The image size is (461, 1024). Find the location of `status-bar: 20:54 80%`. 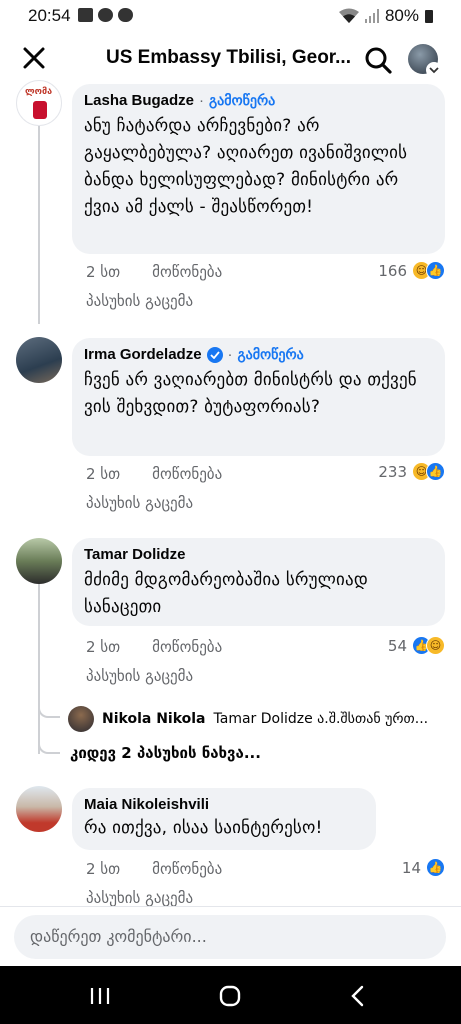

status-bar: 20:54 80% is located at coordinates (230, 17).